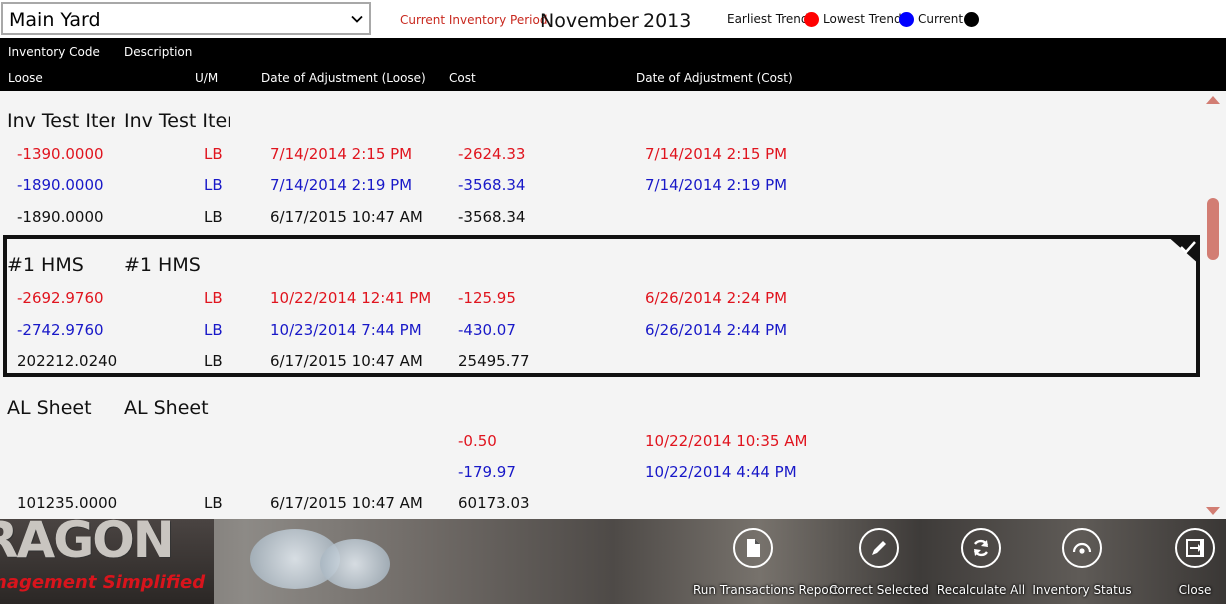 This screenshot has height=604, width=1226. What do you see at coordinates (487, 330) in the screenshot?
I see `cost-value: -430.07` at bounding box center [487, 330].